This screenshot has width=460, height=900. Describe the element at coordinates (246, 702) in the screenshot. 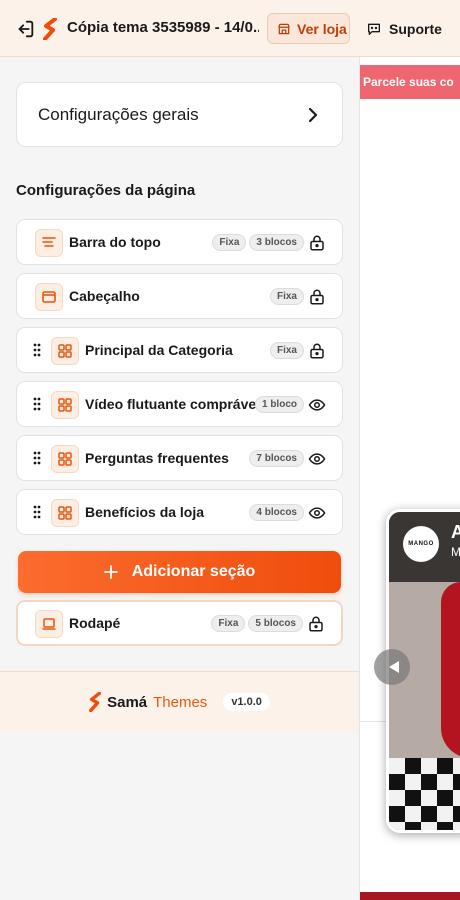

I see `version-badge: v1.0.0` at that location.